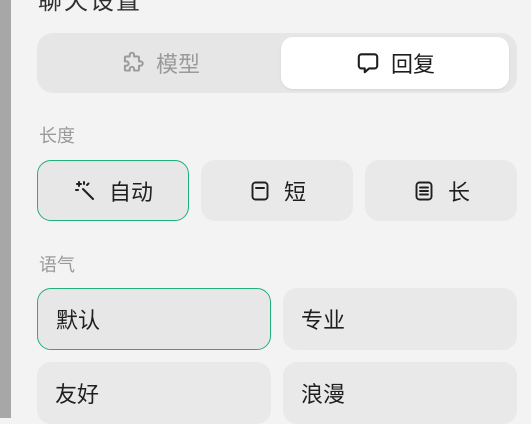 This screenshot has height=424, width=531. I want to click on scroll-edge, so click(5, 209).